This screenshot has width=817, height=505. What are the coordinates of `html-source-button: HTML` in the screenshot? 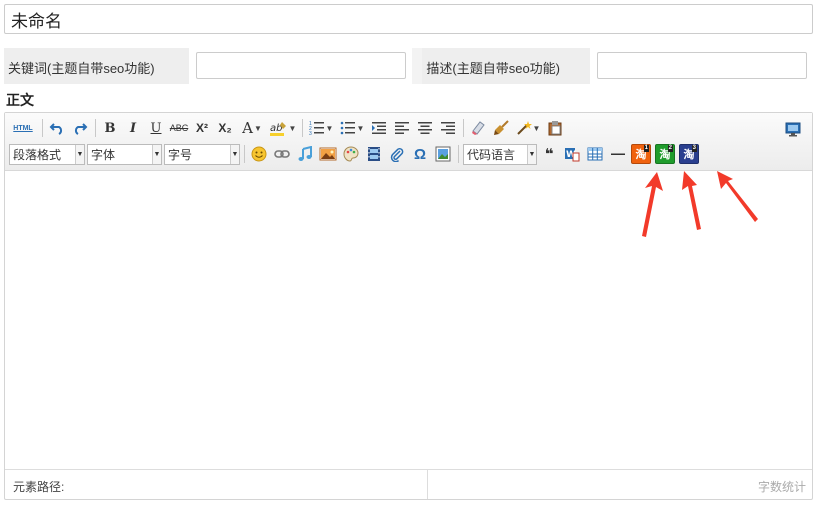 It's located at (23, 128).